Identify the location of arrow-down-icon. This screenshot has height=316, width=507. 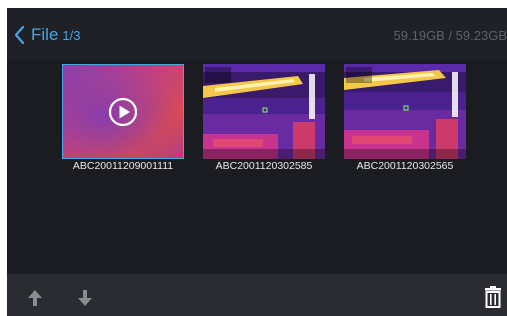
(85, 297).